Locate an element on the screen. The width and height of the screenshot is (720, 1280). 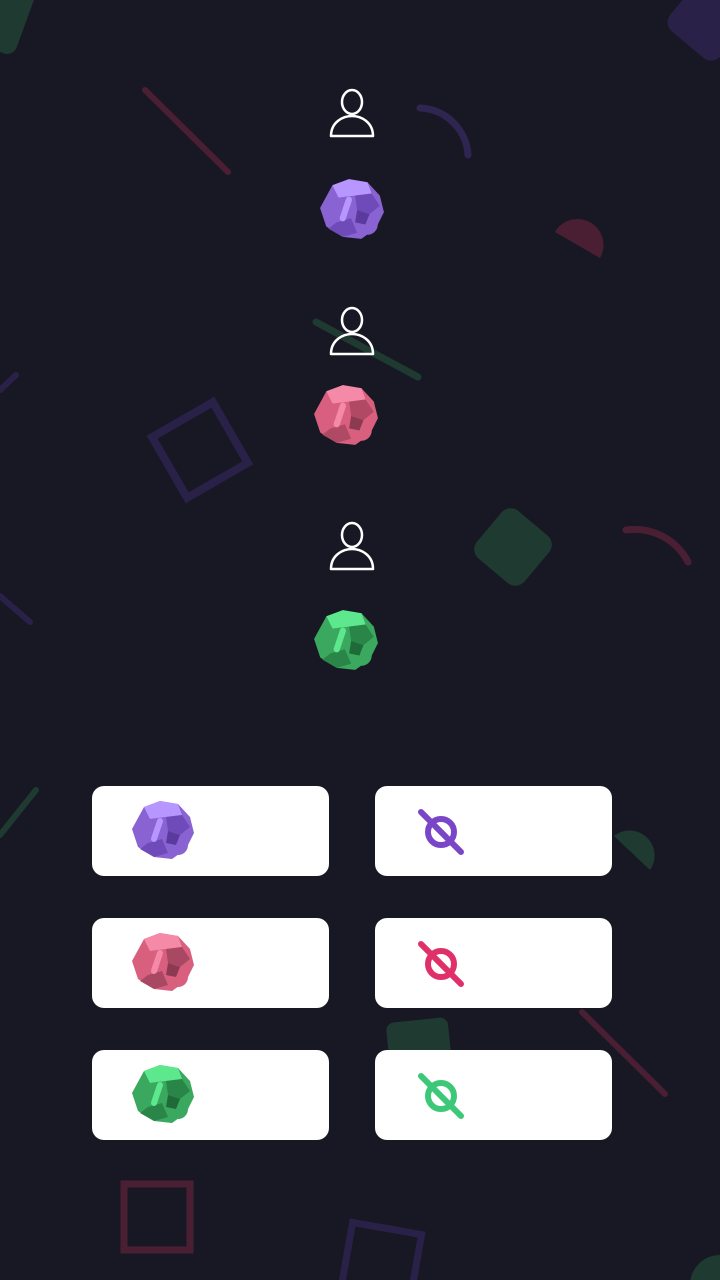
purple-gem-button is located at coordinates (210, 831).